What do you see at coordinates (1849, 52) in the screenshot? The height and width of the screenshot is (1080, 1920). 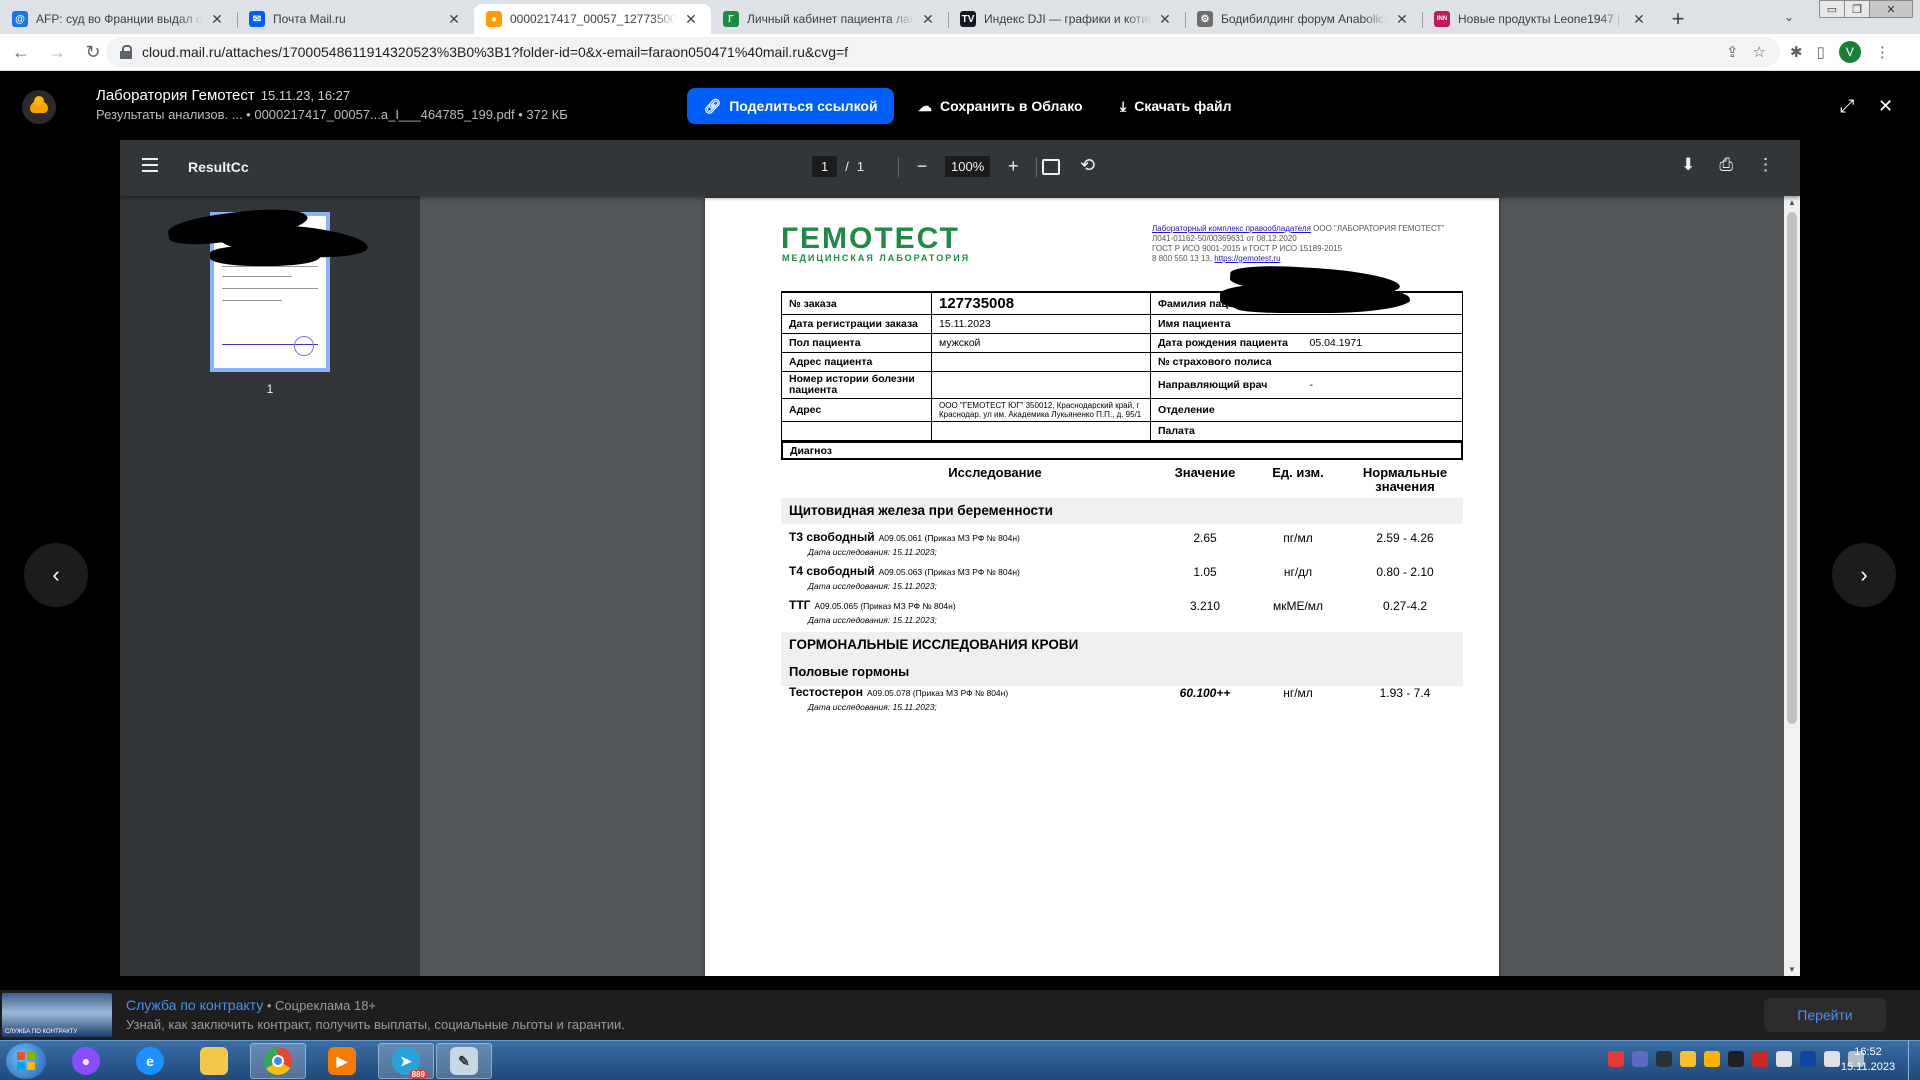 I see `profile-avatar: V` at bounding box center [1849, 52].